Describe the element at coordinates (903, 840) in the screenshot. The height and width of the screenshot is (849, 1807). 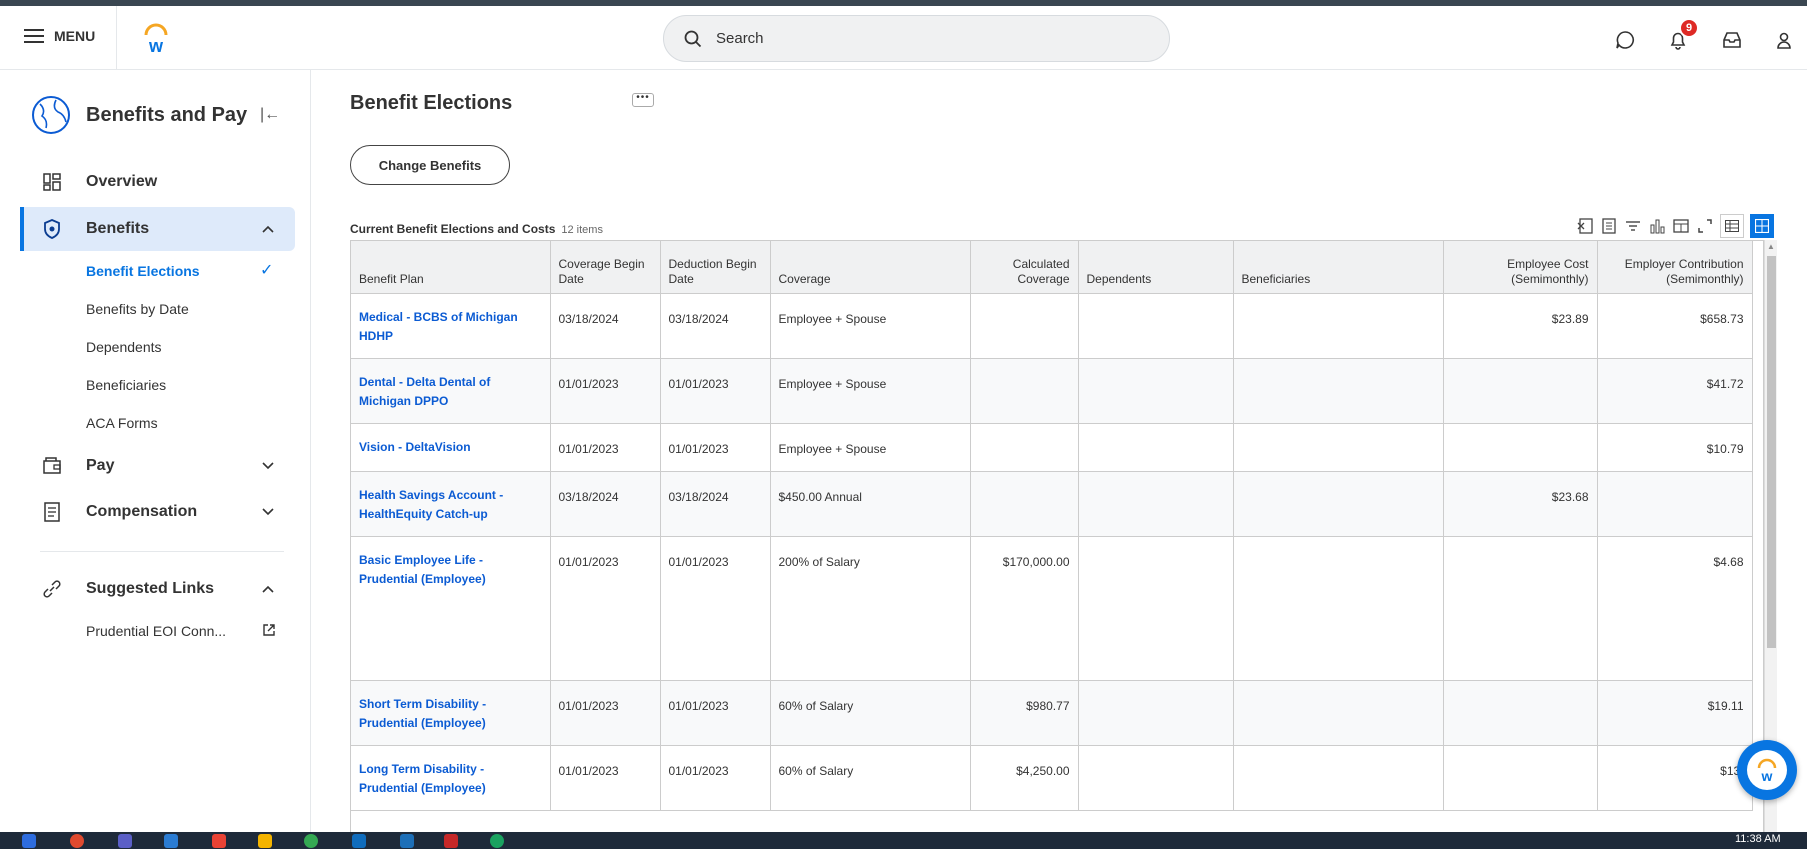
I see `os-taskbar: 11:38 AM` at that location.